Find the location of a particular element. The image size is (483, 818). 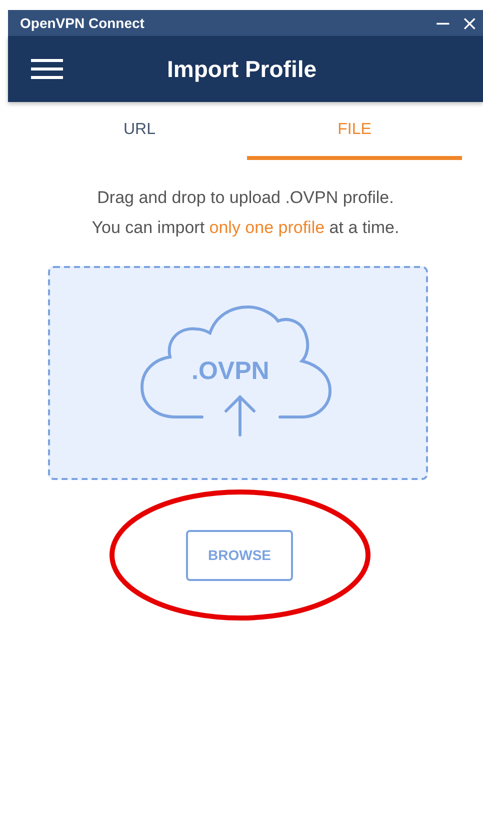

close-button: × is located at coordinates (469, 23).